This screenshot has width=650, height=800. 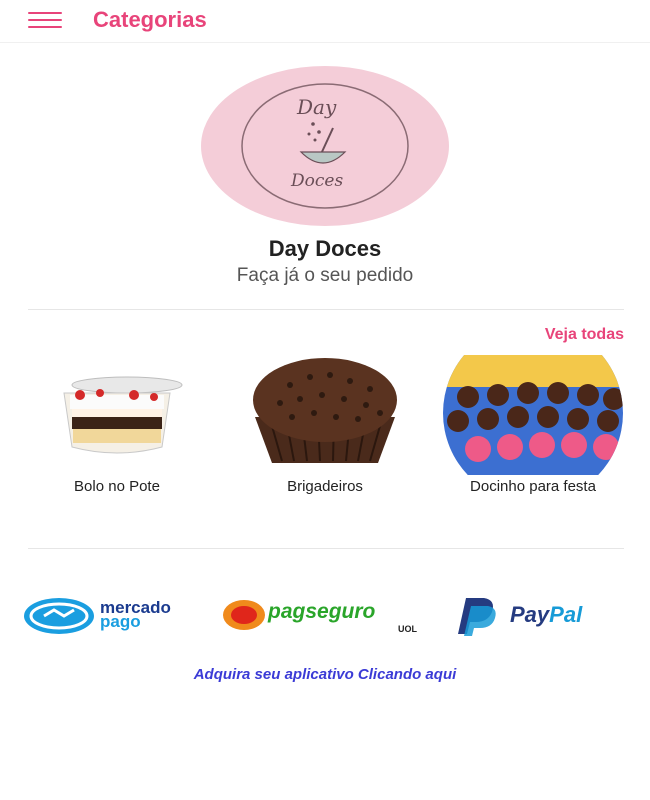 I want to click on pagseguro-text: pagseguro, so click(x=322, y=611).